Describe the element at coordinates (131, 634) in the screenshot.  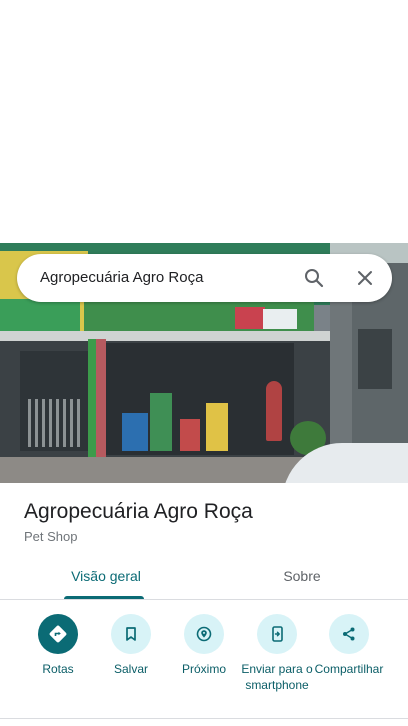
I see `bookmark-icon` at that location.